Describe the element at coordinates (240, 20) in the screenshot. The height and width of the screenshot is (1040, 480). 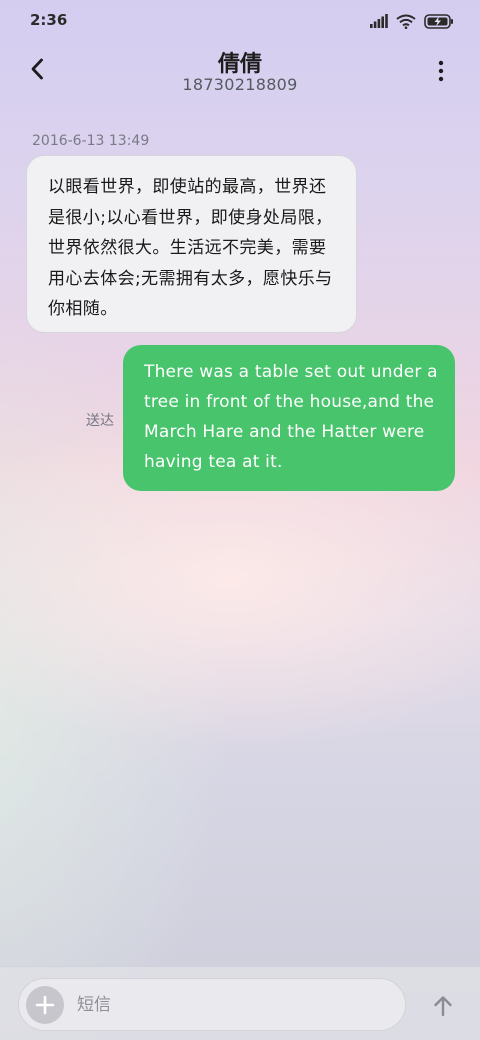
I see `status-bar: 2:36` at that location.